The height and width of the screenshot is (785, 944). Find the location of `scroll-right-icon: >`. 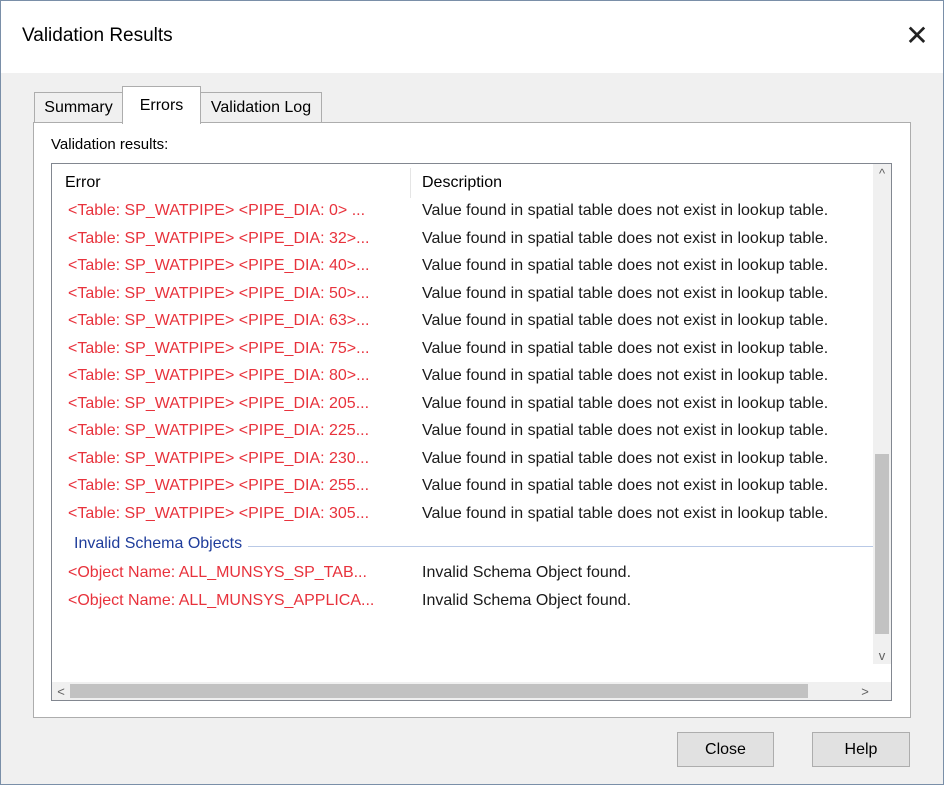

scroll-right-icon: > is located at coordinates (865, 691).